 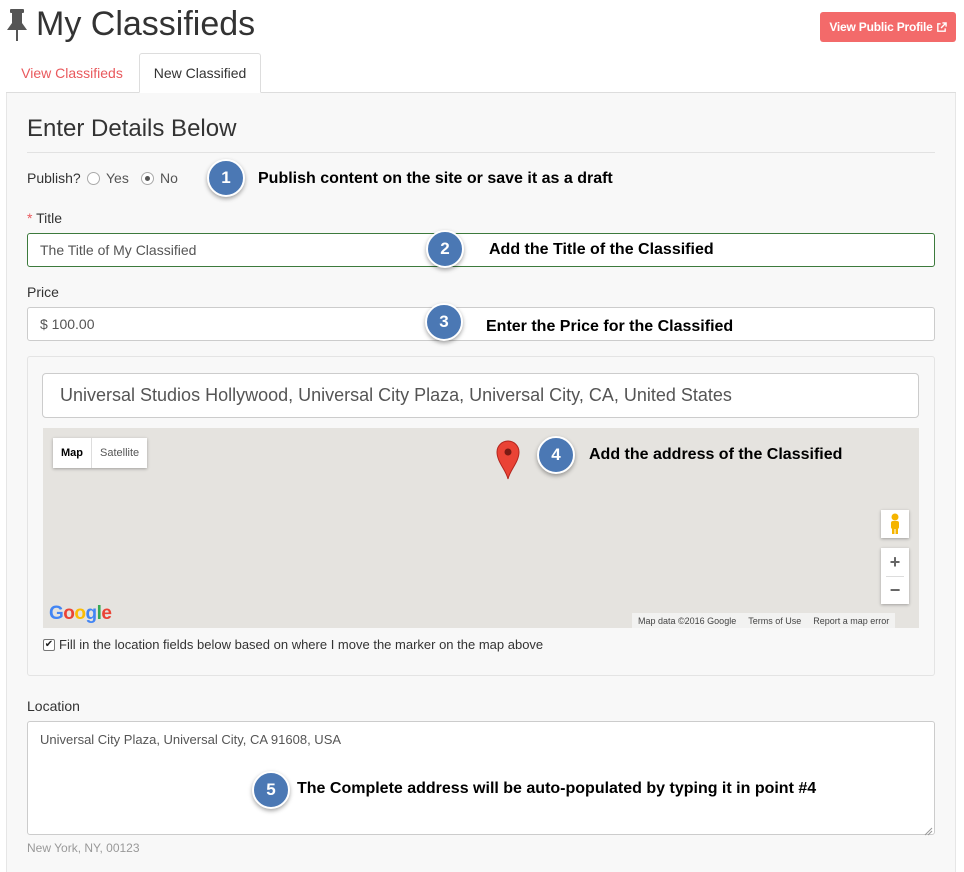 What do you see at coordinates (941, 26) in the screenshot?
I see `external-link-icon` at bounding box center [941, 26].